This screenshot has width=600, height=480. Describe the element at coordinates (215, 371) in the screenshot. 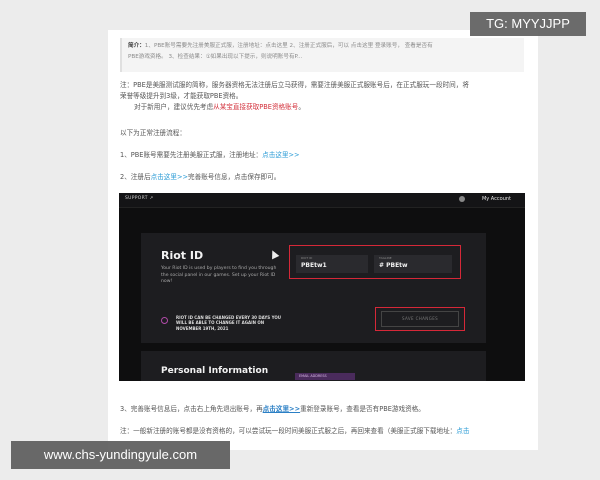

I see `personal-info-title: Personal Information` at that location.